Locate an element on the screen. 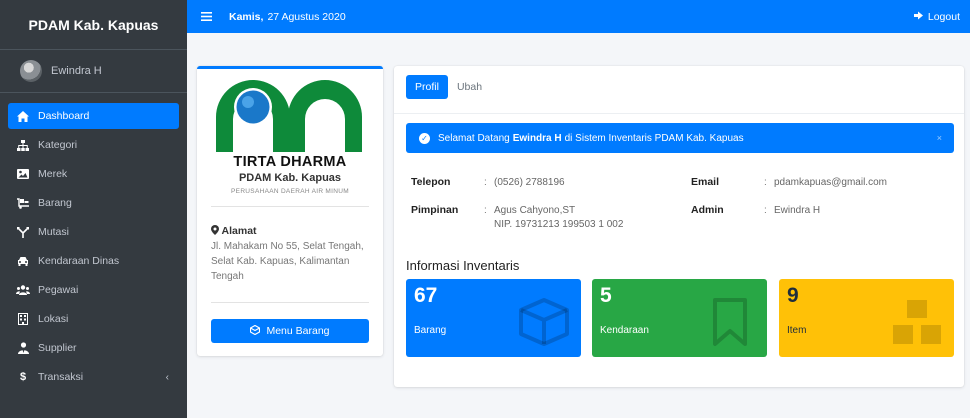 This screenshot has width=970, height=418. admin-value: Ewindra H is located at coordinates (797, 210).